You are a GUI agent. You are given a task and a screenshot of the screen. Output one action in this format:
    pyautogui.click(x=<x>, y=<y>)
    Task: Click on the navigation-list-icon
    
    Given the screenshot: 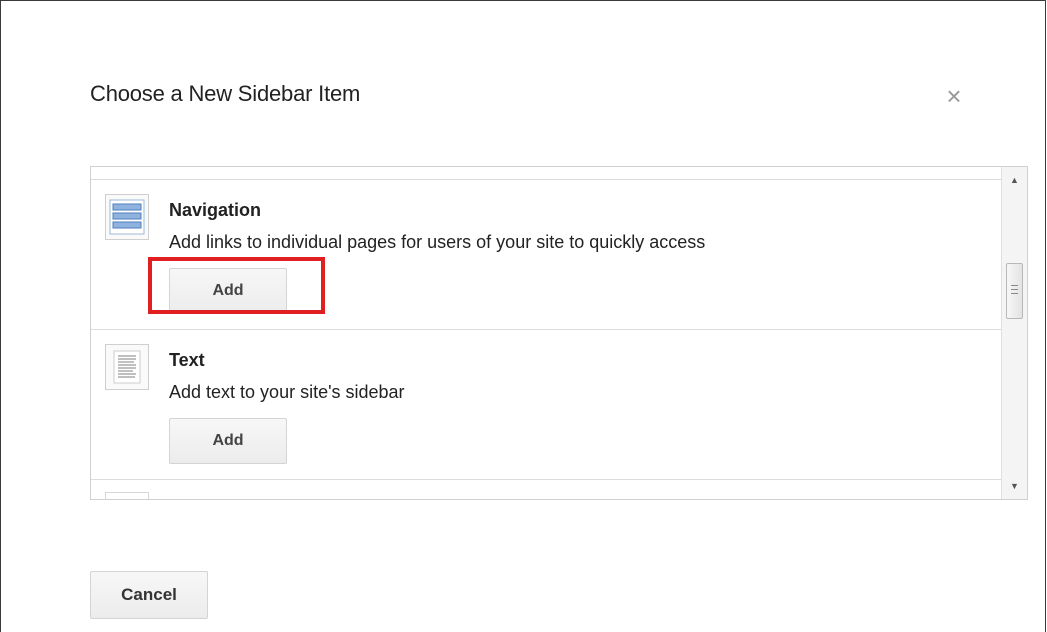 What is the action you would take?
    pyautogui.click(x=127, y=217)
    